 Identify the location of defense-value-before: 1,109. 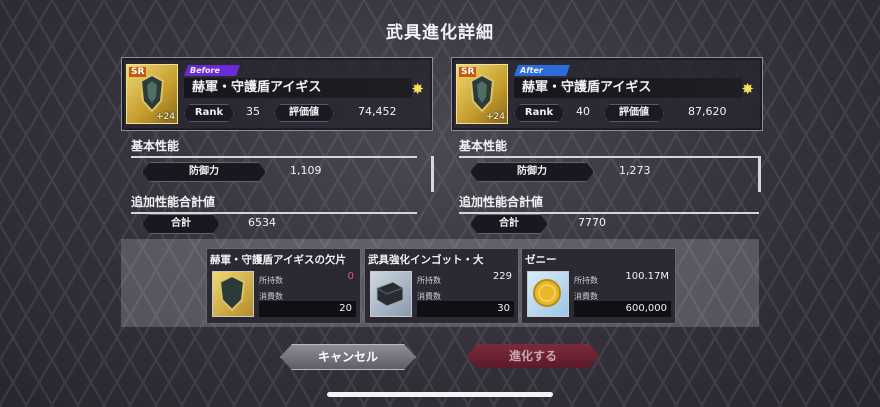
(306, 170).